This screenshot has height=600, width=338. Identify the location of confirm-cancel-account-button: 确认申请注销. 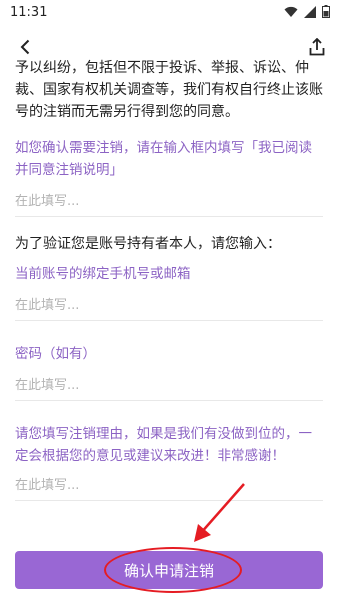
(169, 570).